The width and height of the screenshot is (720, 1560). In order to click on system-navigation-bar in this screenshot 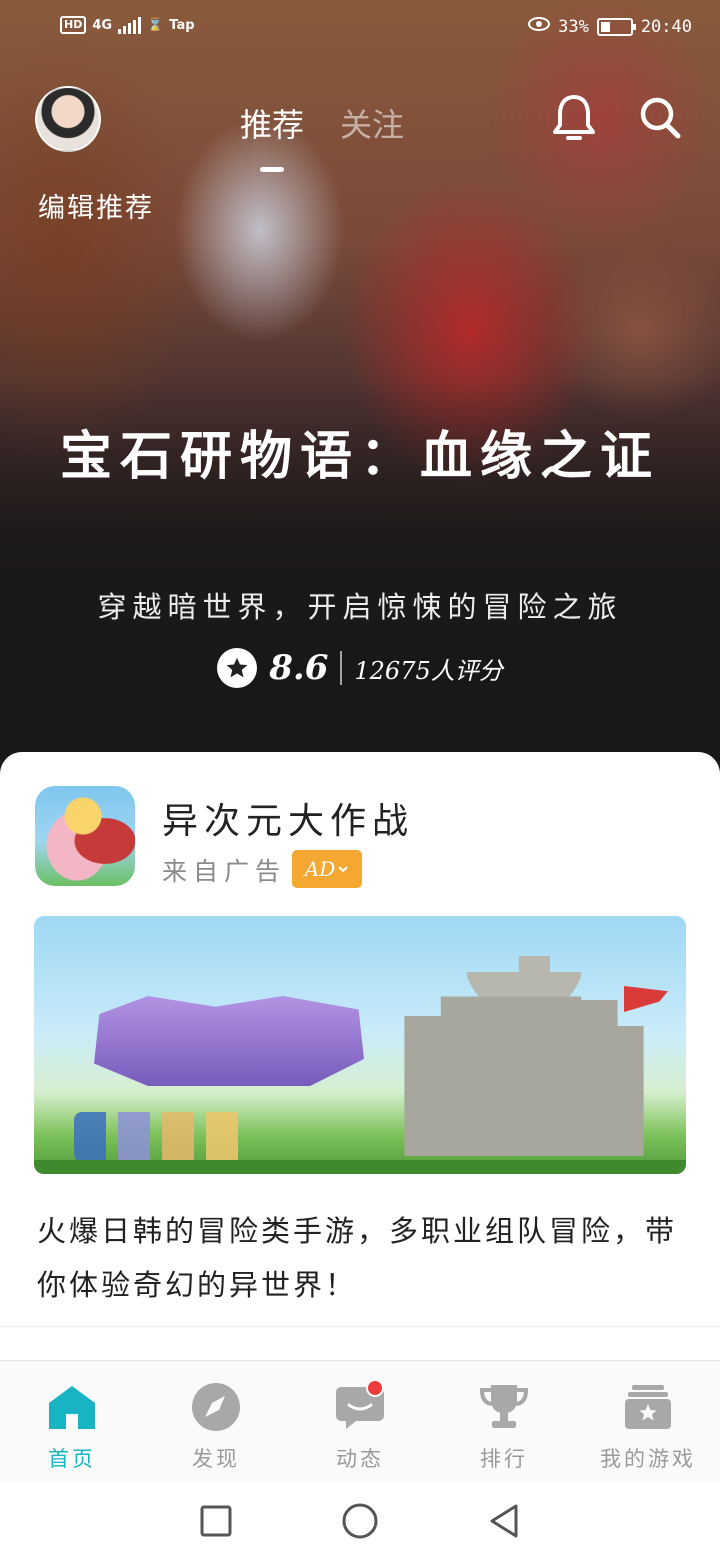, I will do `click(360, 1521)`.